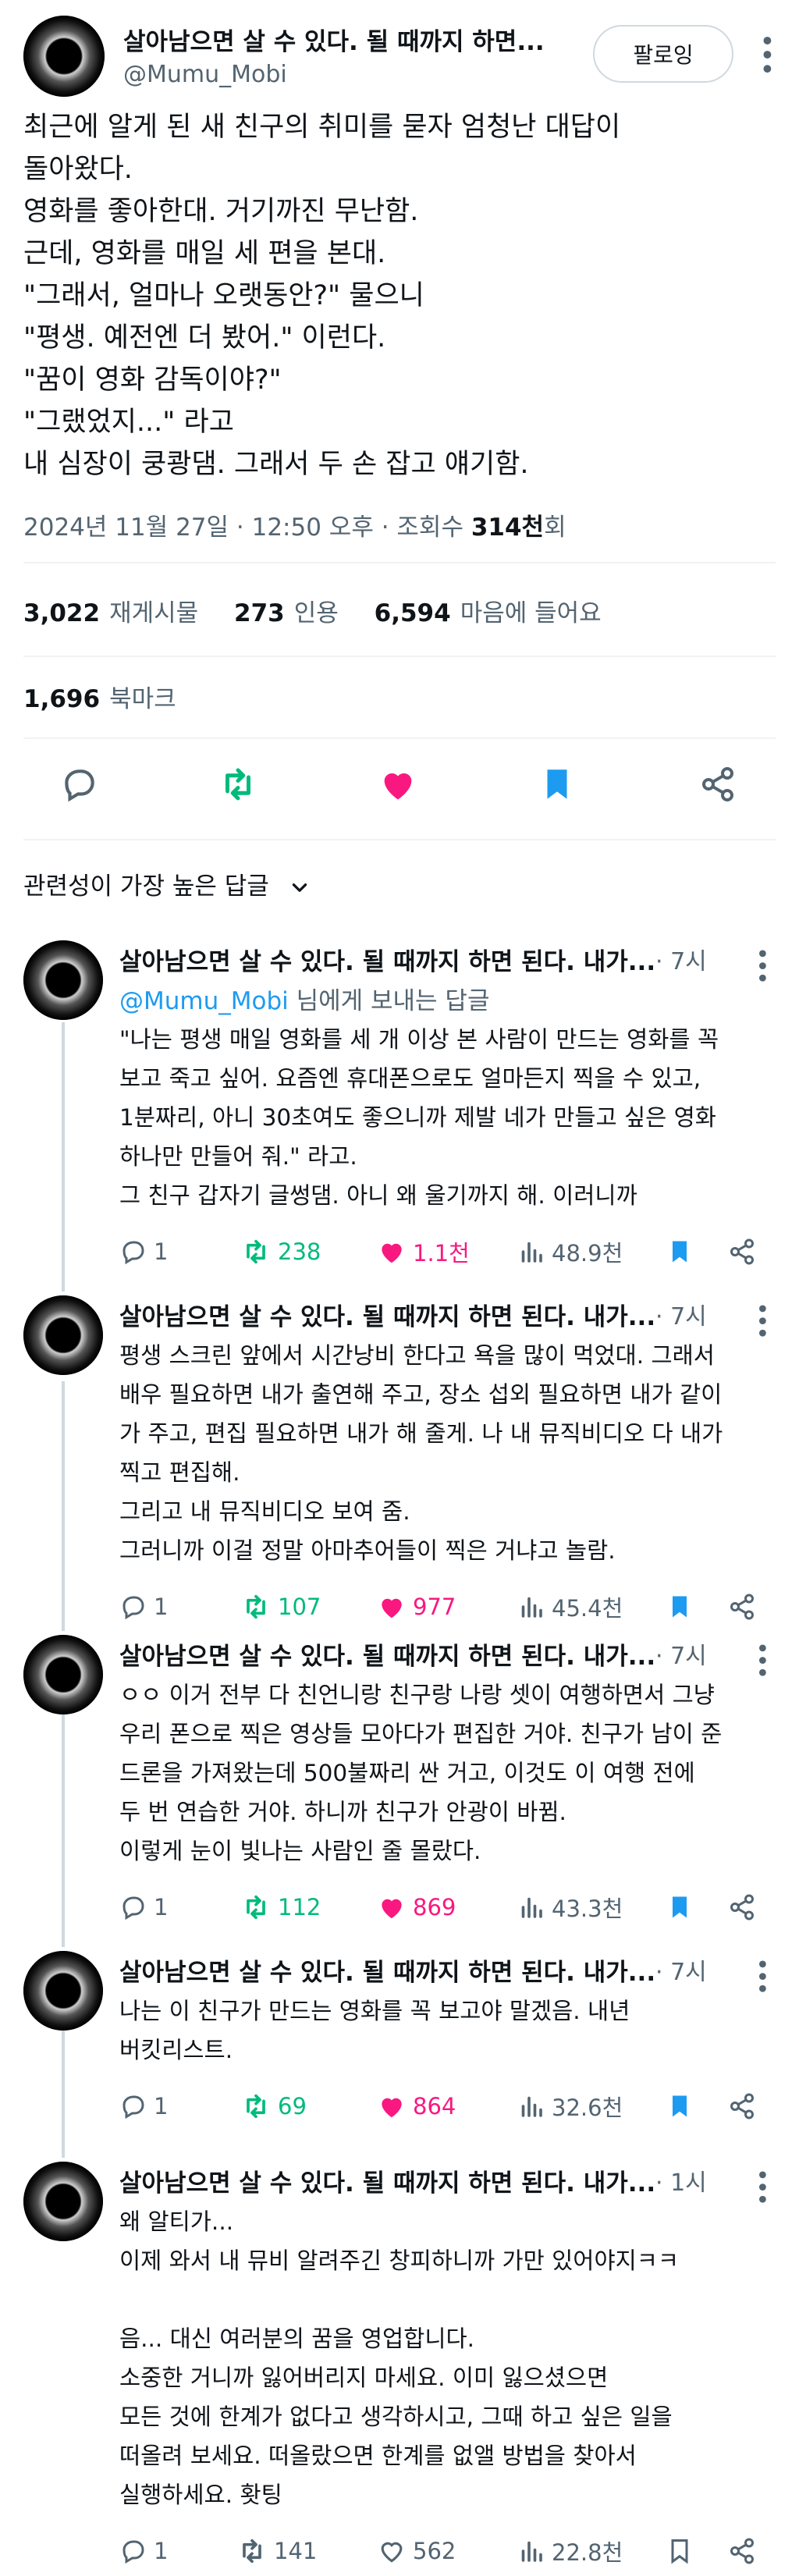  I want to click on like-button: 562, so click(416, 2551).